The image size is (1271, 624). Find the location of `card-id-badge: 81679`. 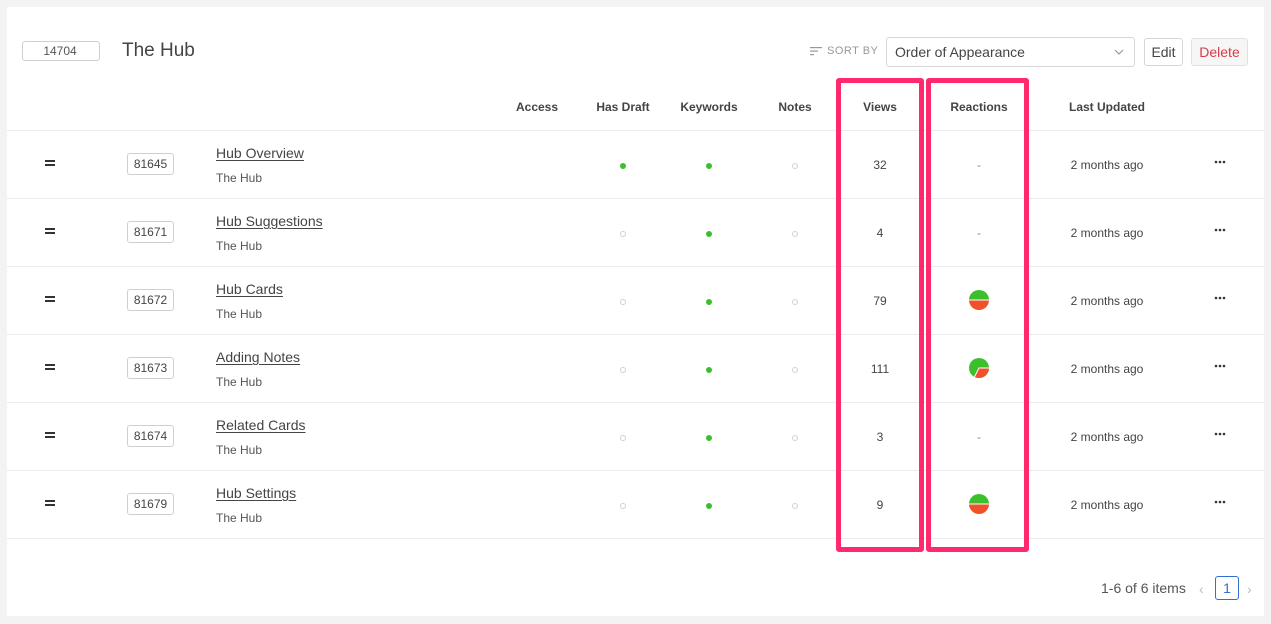

card-id-badge: 81679 is located at coordinates (150, 504).